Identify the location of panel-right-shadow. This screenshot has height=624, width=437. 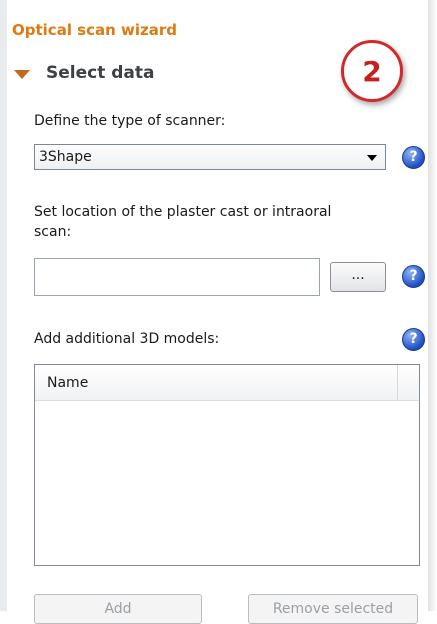
(432, 305).